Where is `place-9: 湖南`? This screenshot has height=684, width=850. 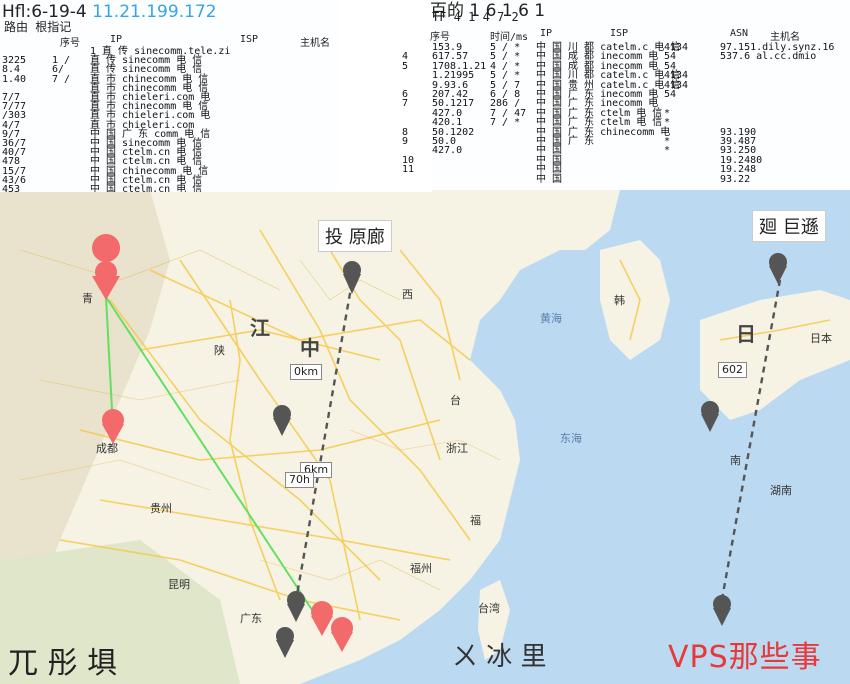
place-9: 湖南 is located at coordinates (781, 490).